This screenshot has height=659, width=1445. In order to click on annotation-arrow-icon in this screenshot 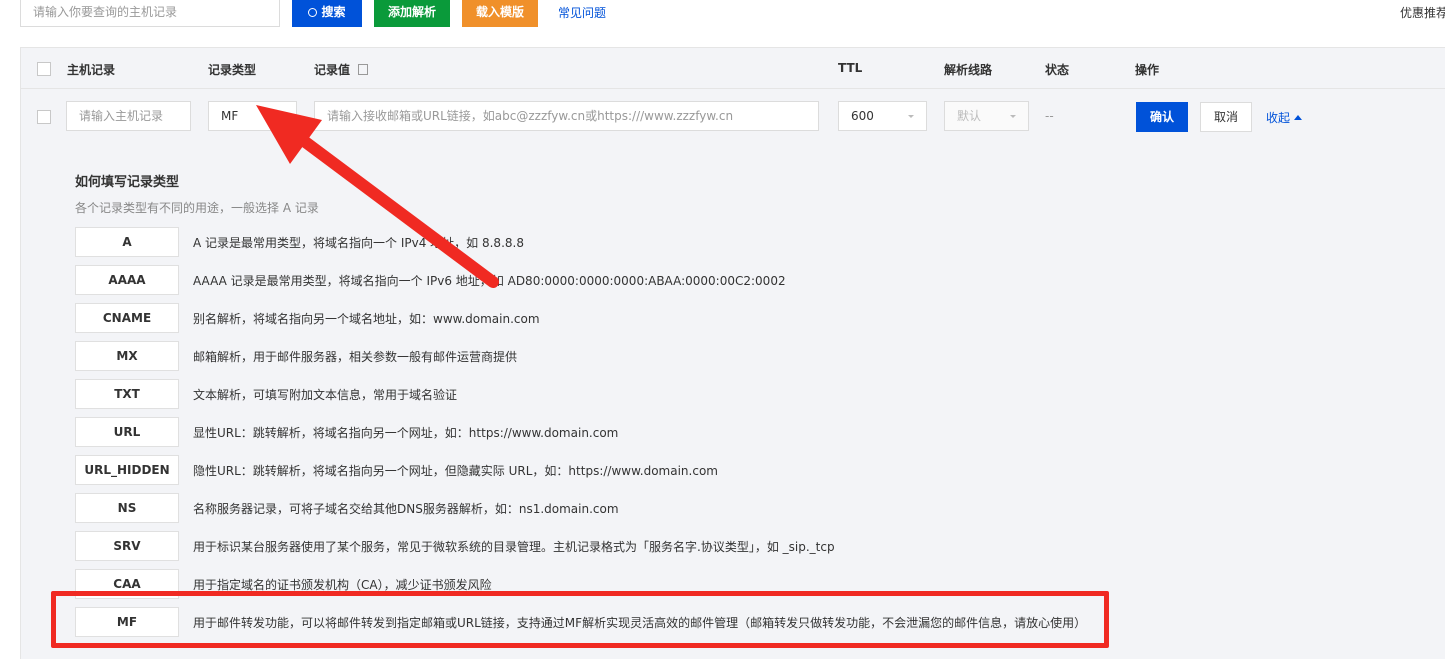, I will do `click(377, 196)`.